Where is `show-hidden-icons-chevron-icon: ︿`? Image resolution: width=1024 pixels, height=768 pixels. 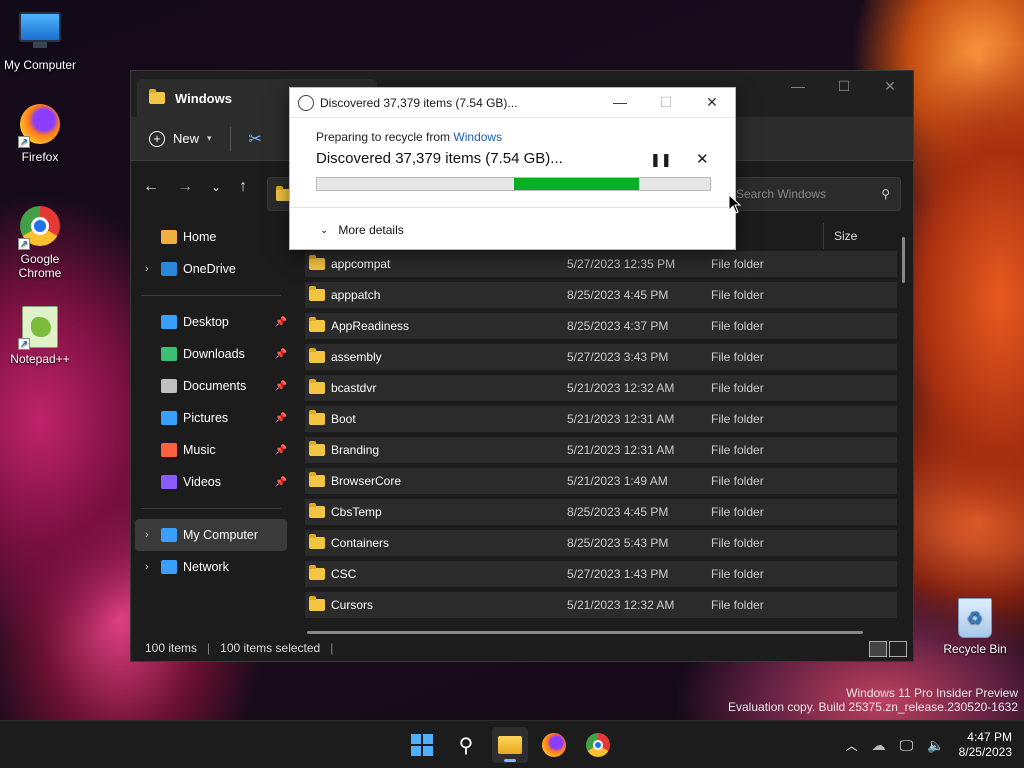
show-hidden-icons-chevron-icon: ︿ is located at coordinates (852, 745).